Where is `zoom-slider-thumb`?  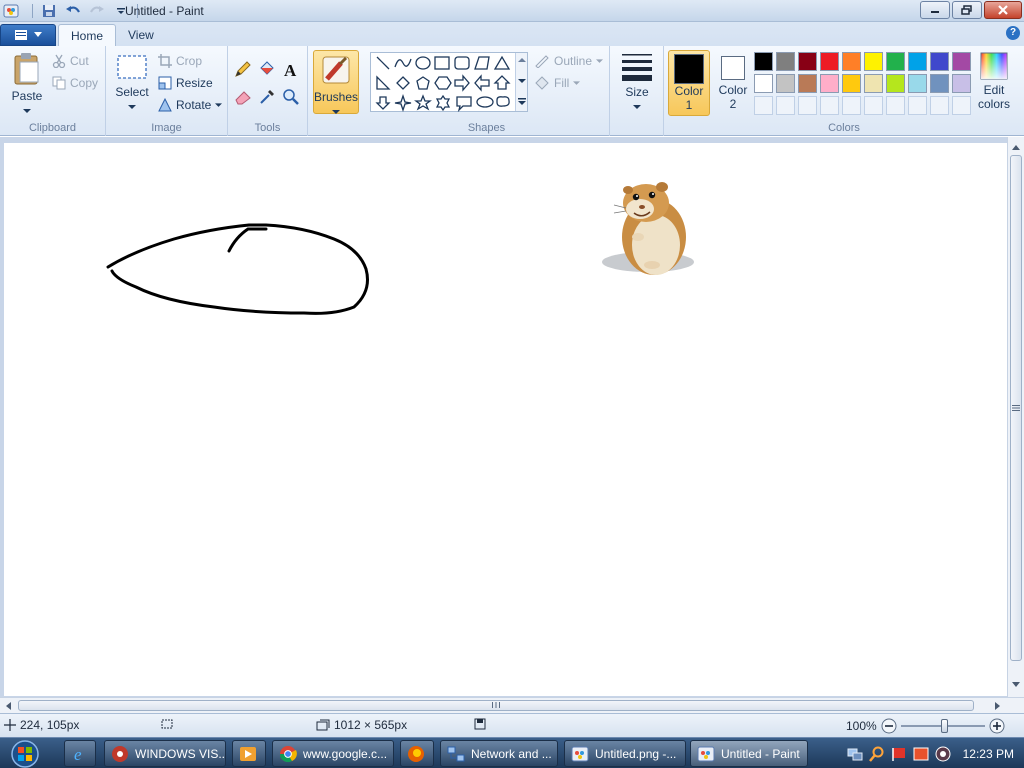
zoom-slider-thumb is located at coordinates (944, 726).